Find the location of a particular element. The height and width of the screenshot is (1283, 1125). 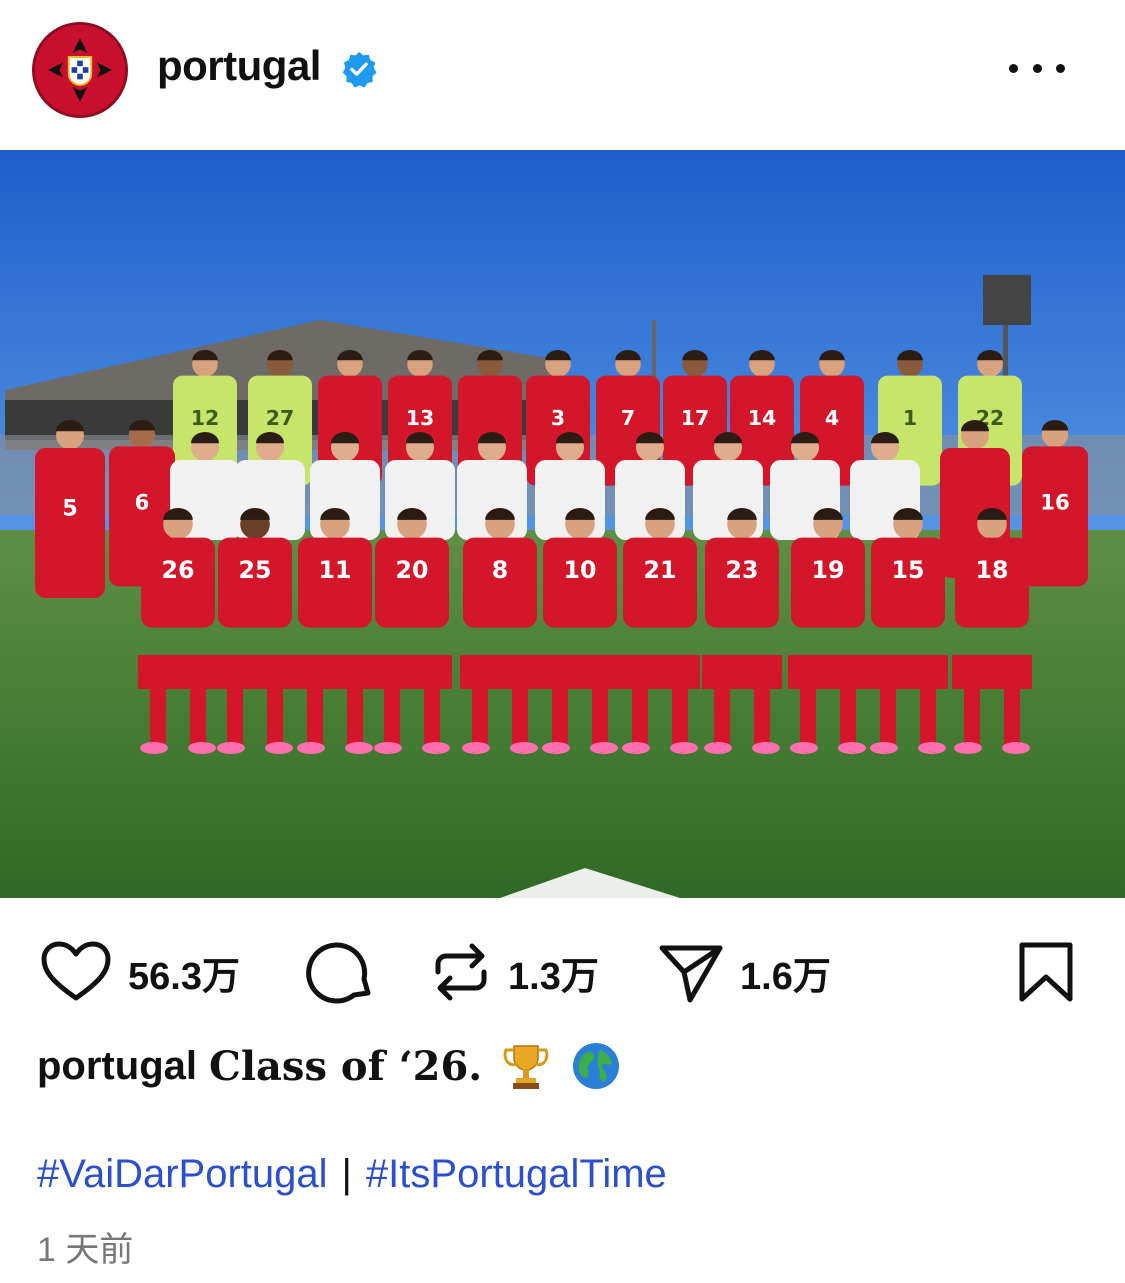

jersey-number: 27 is located at coordinates (280, 418).